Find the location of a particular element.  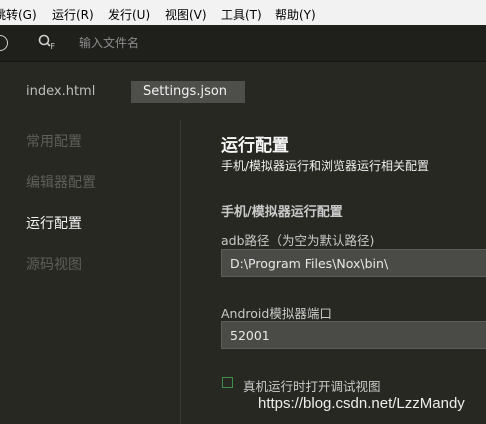

circle-icon is located at coordinates (4, 43).